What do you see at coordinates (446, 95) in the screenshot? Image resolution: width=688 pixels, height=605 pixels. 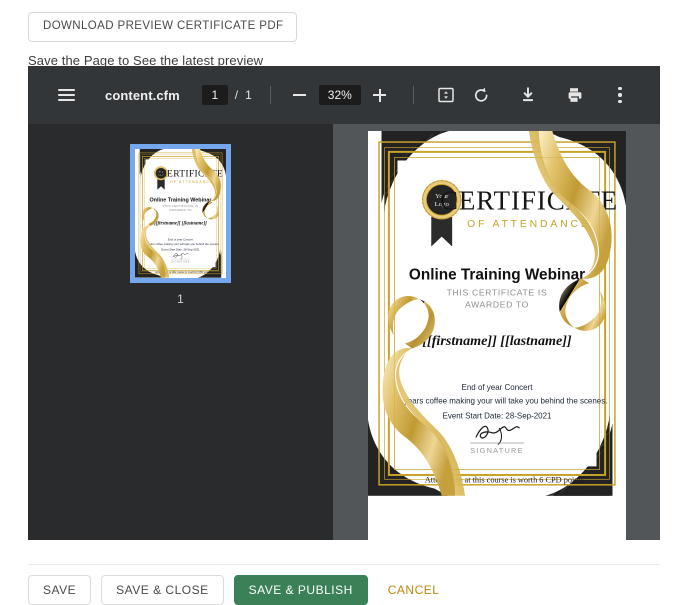 I see `fit-page-icon` at bounding box center [446, 95].